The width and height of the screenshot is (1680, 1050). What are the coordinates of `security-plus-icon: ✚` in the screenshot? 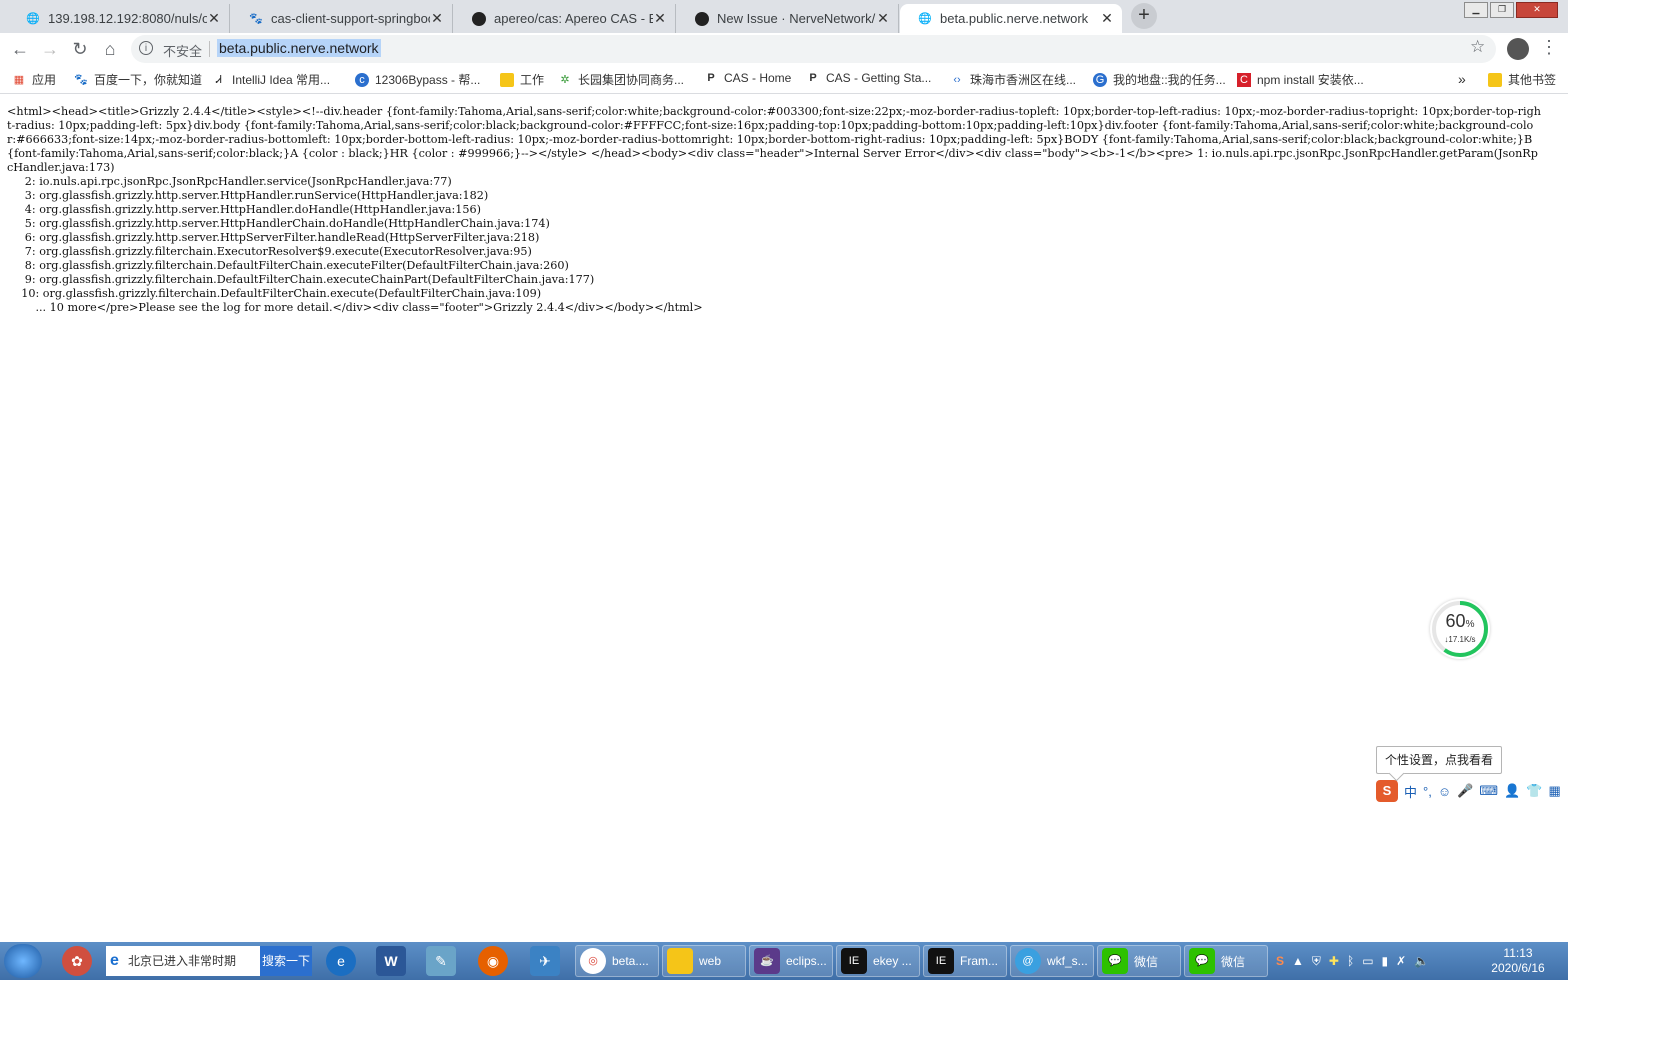 It's located at (1334, 961).